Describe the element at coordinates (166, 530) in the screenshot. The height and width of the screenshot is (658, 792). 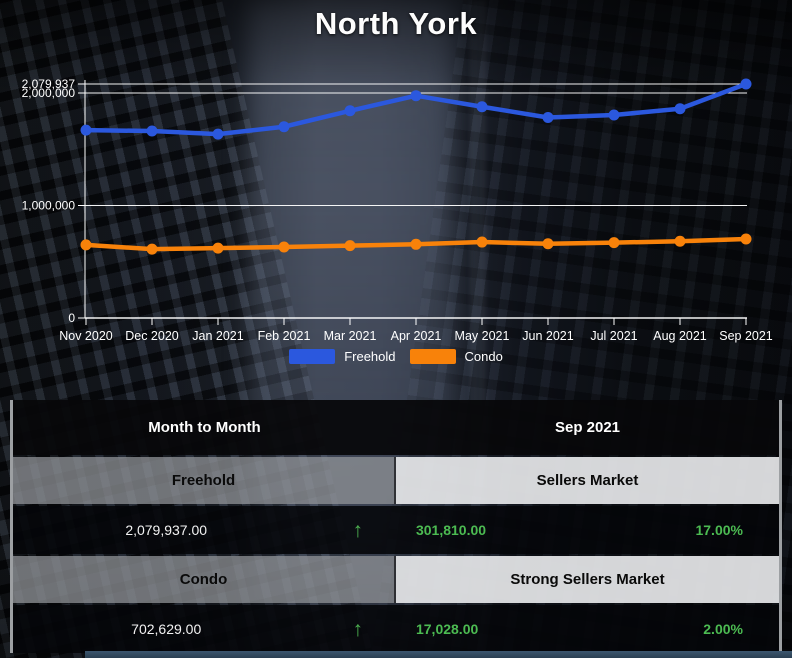
I see `freehold-price: 2,079,937.00` at that location.